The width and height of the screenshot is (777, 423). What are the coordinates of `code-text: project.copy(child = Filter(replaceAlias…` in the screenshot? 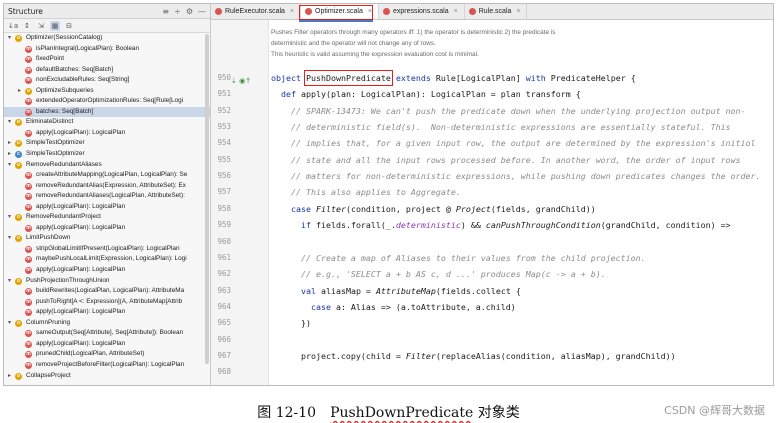 It's located at (473, 355).